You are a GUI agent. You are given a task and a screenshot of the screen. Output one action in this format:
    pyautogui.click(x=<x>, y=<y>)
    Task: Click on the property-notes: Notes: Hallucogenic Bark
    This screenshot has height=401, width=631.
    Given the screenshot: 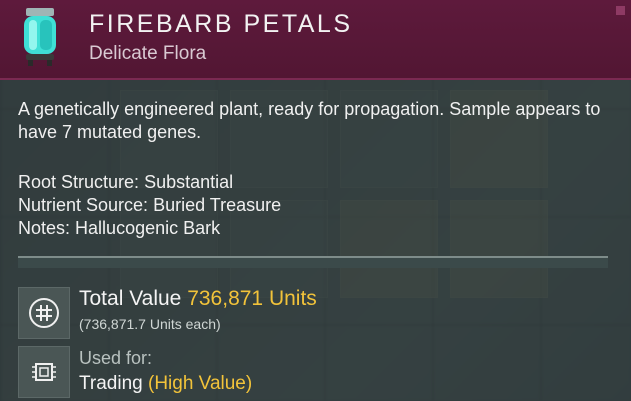 What is the action you would take?
    pyautogui.click(x=149, y=228)
    